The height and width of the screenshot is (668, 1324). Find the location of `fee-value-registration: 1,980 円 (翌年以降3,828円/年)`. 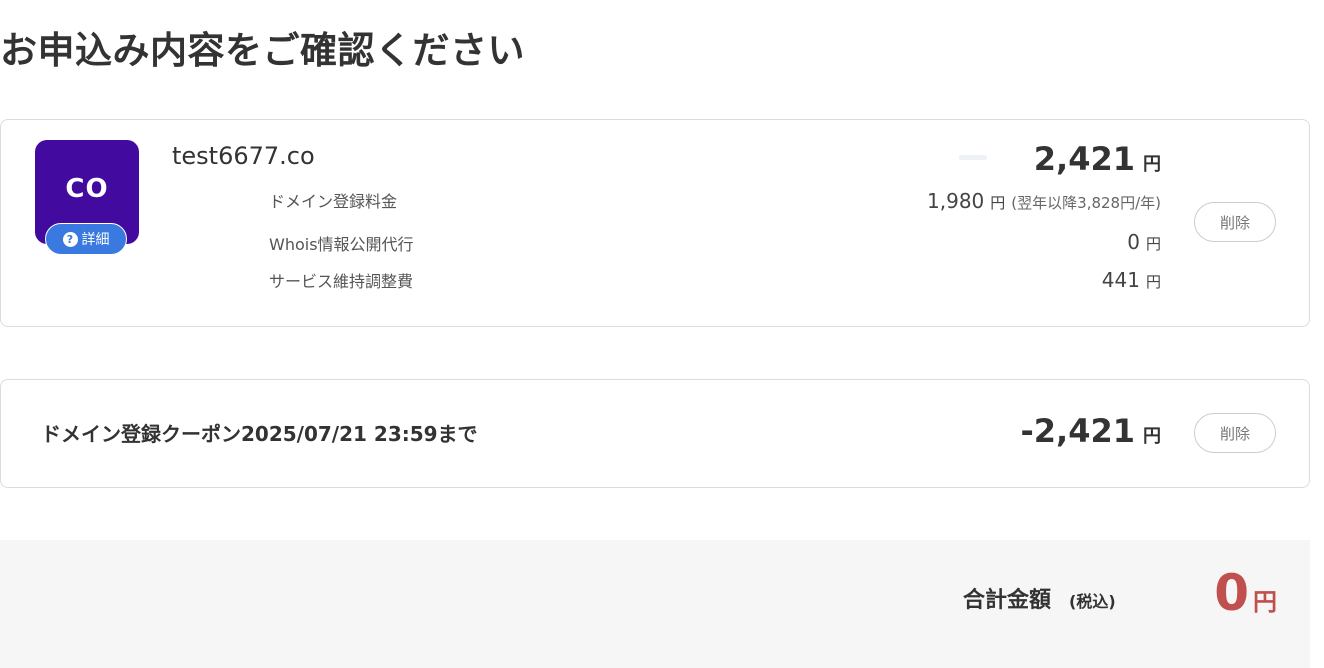

fee-value-registration: 1,980 円 (翌年以降3,828円/年) is located at coordinates (1044, 201).